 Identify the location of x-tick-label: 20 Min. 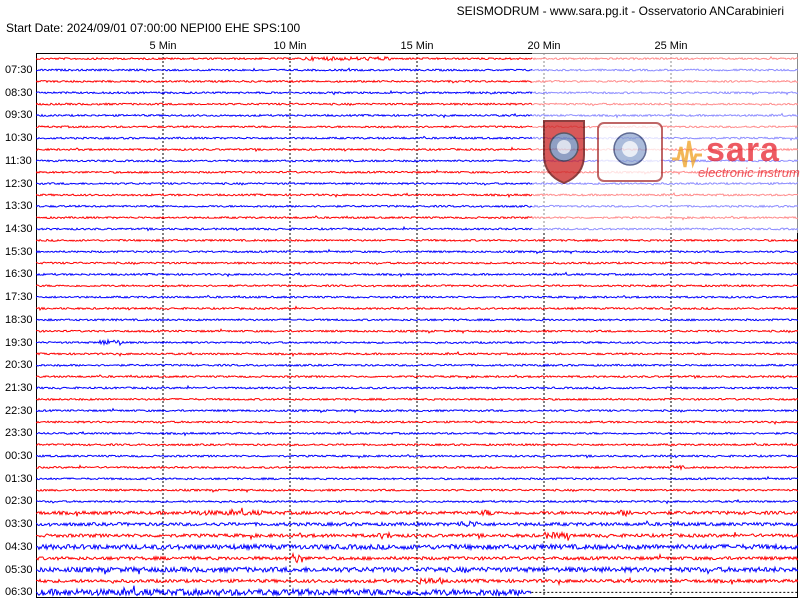
(544, 46).